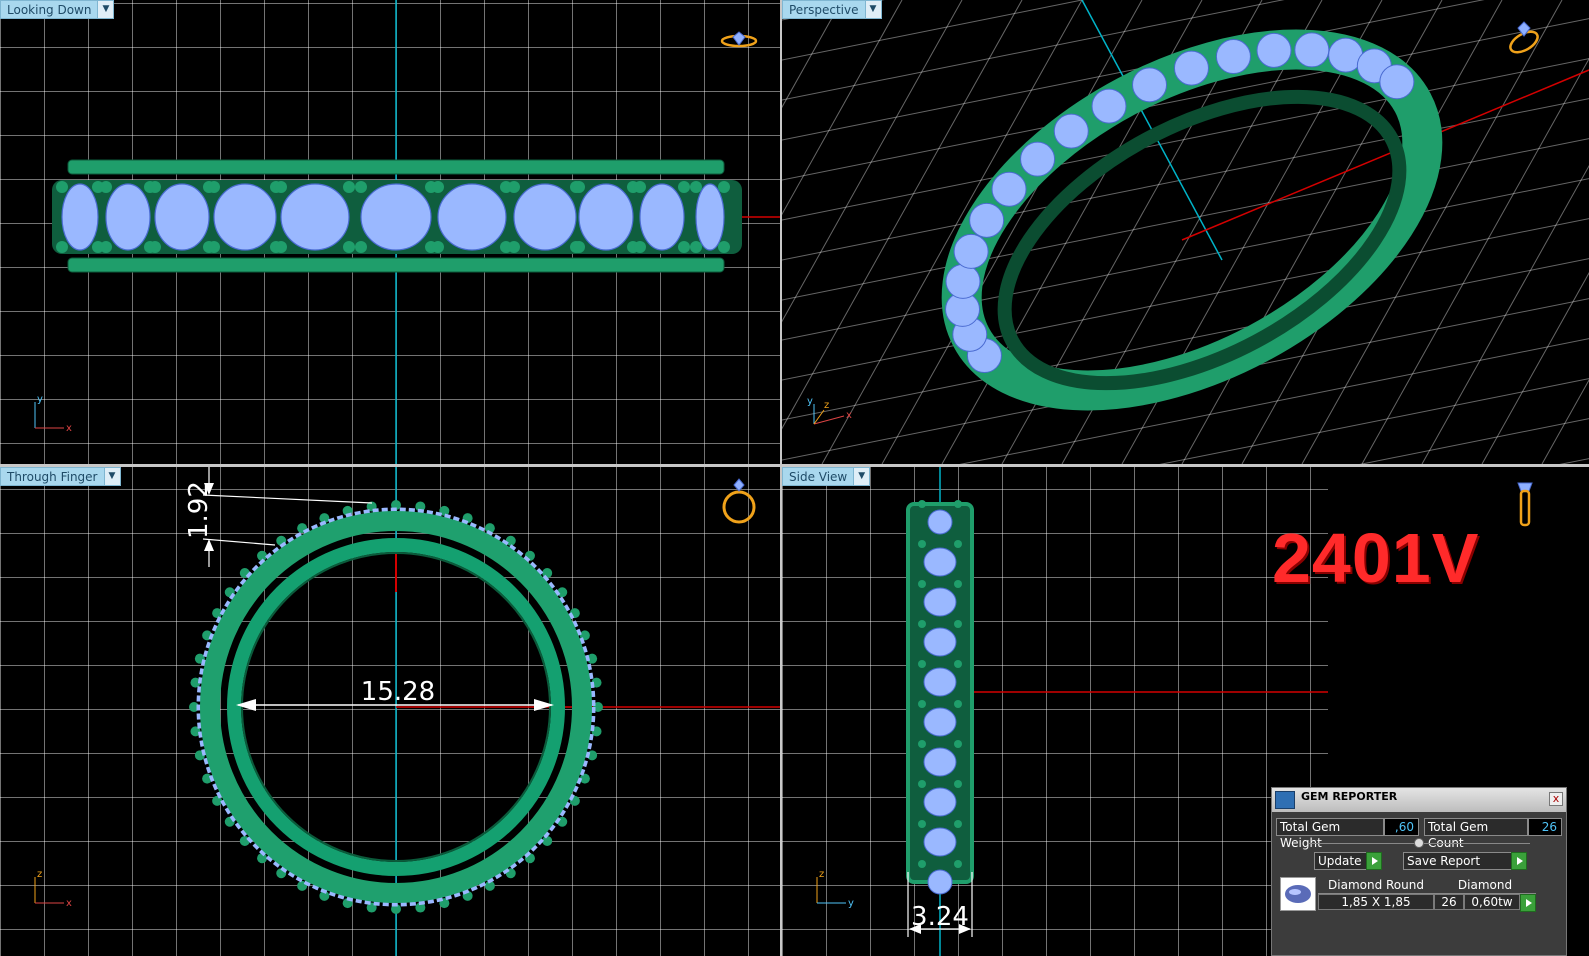  I want to click on go-arrow-icon, so click(1519, 861).